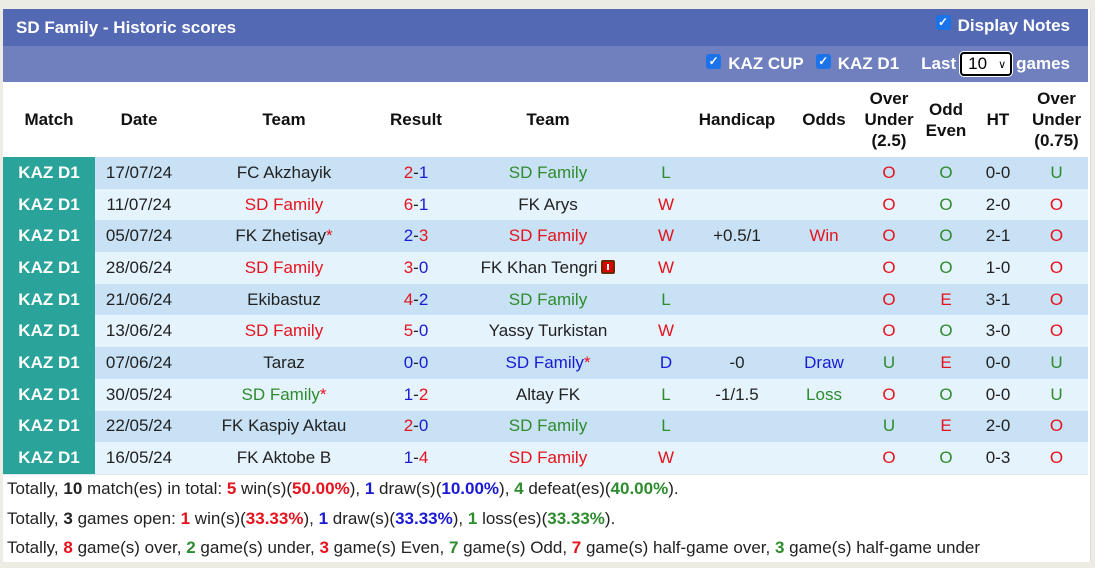 Image resolution: width=1095 pixels, height=568 pixels. What do you see at coordinates (714, 61) in the screenshot?
I see `kaz-cup-checkbox: ✓` at bounding box center [714, 61].